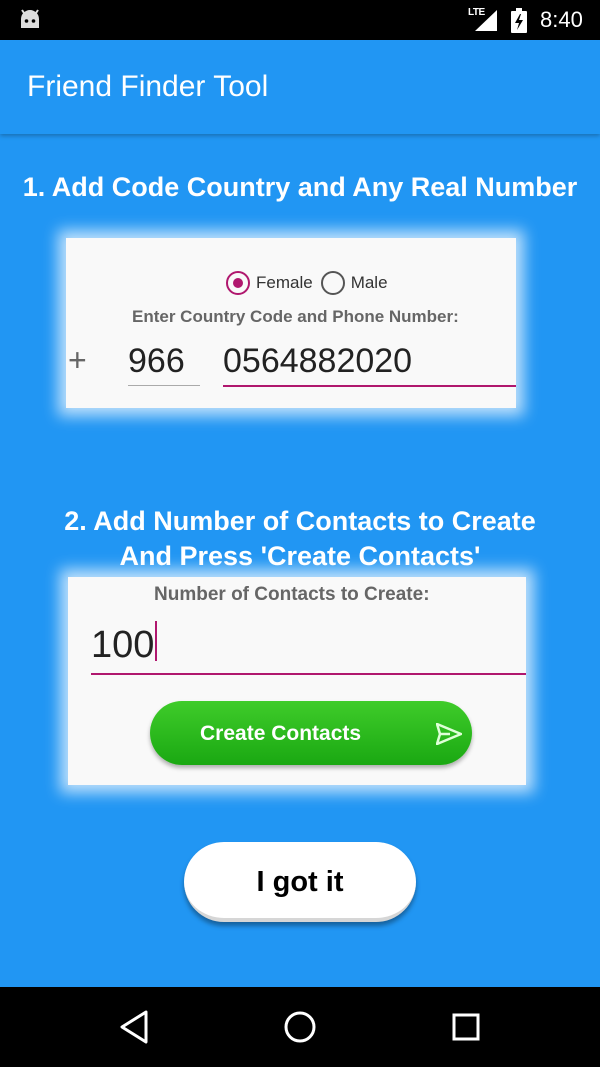 Image resolution: width=600 pixels, height=1067 pixels. I want to click on contacts-hint: Number of Contacts to Create:, so click(292, 594).